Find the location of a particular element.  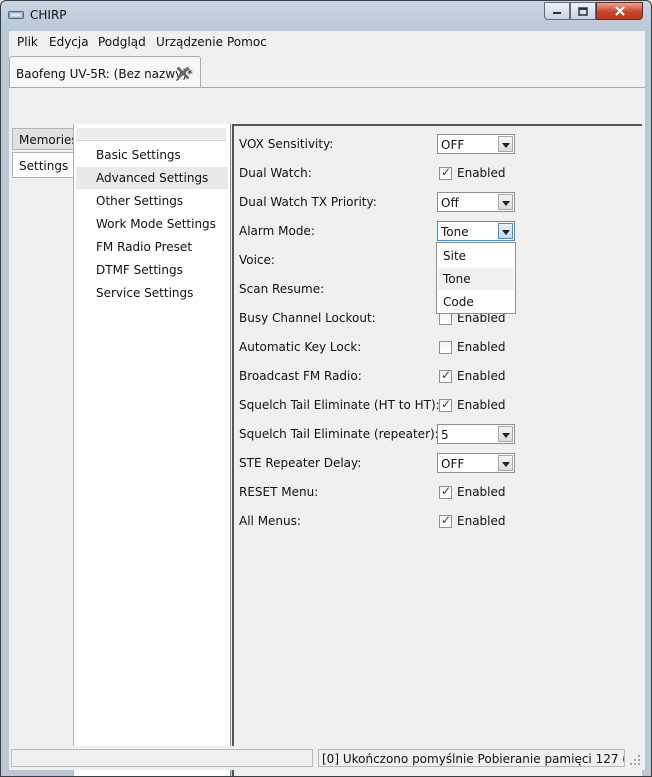

tree-item-fm-radio-preset: FM Radio Preset is located at coordinates (152, 247).